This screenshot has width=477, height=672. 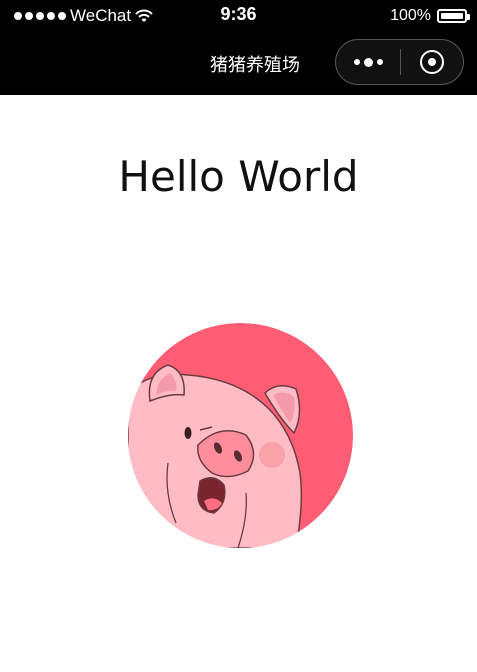 I want to click on greeting-text: Hello World, so click(x=238, y=176).